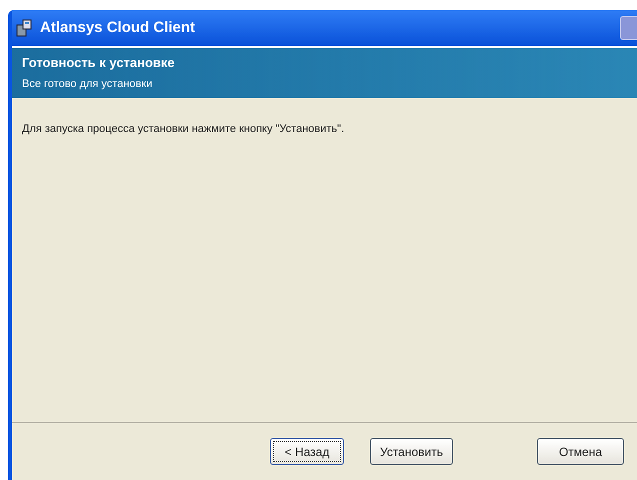 The height and width of the screenshot is (480, 637). What do you see at coordinates (99, 63) in the screenshot?
I see `header-title: Готовность к установке` at bounding box center [99, 63].